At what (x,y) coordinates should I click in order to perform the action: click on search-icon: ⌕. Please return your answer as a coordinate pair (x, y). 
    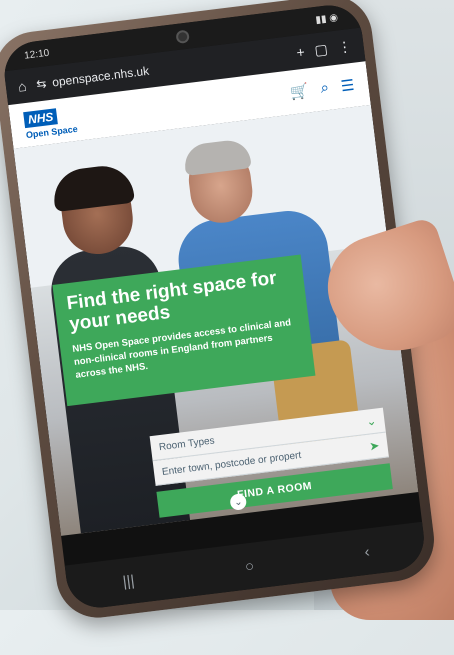
    Looking at the image, I should click on (325, 88).